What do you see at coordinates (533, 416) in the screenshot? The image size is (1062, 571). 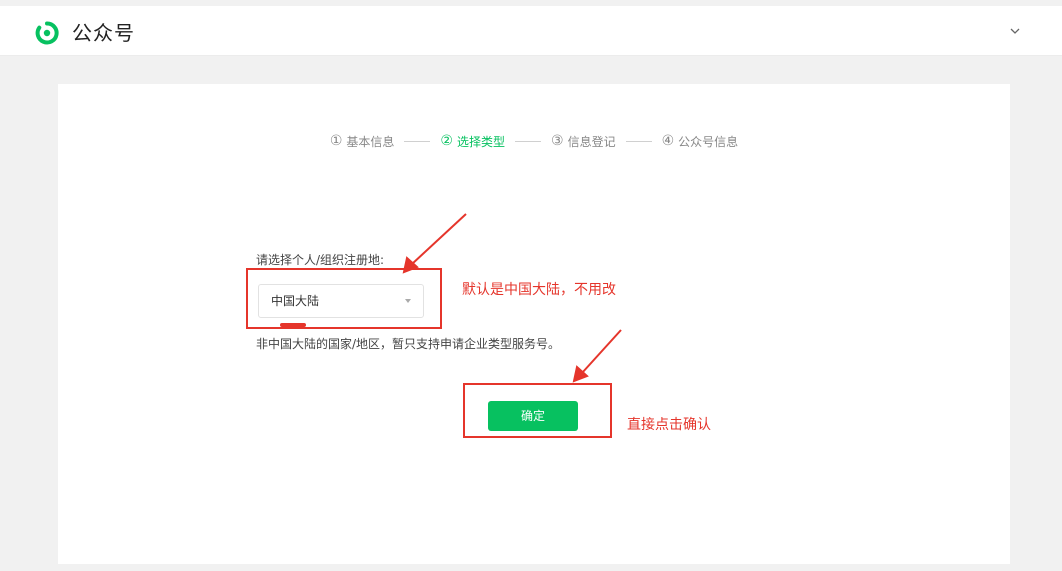 I see `confirm-button: 确定` at bounding box center [533, 416].